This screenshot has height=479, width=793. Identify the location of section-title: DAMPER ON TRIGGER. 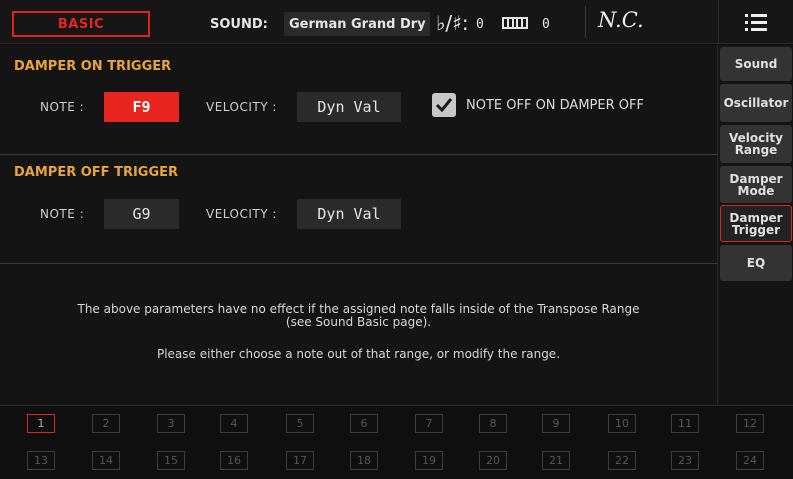
(93, 66).